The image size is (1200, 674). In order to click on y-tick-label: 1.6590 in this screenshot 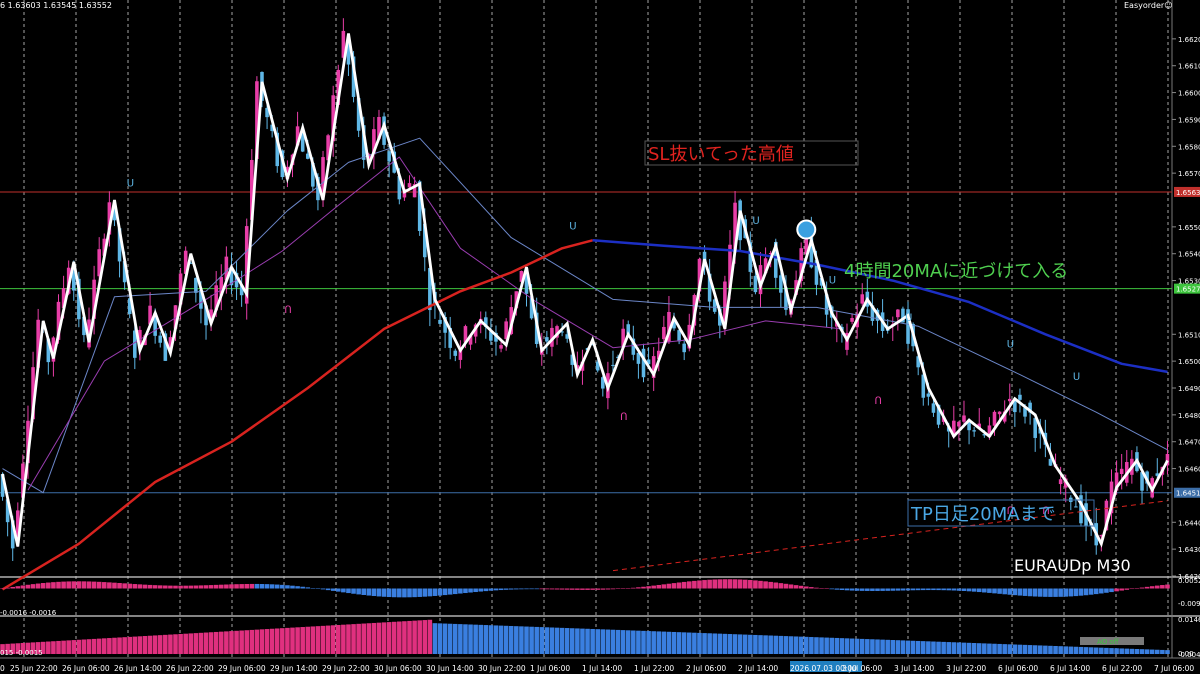, I will do `click(1189, 120)`.